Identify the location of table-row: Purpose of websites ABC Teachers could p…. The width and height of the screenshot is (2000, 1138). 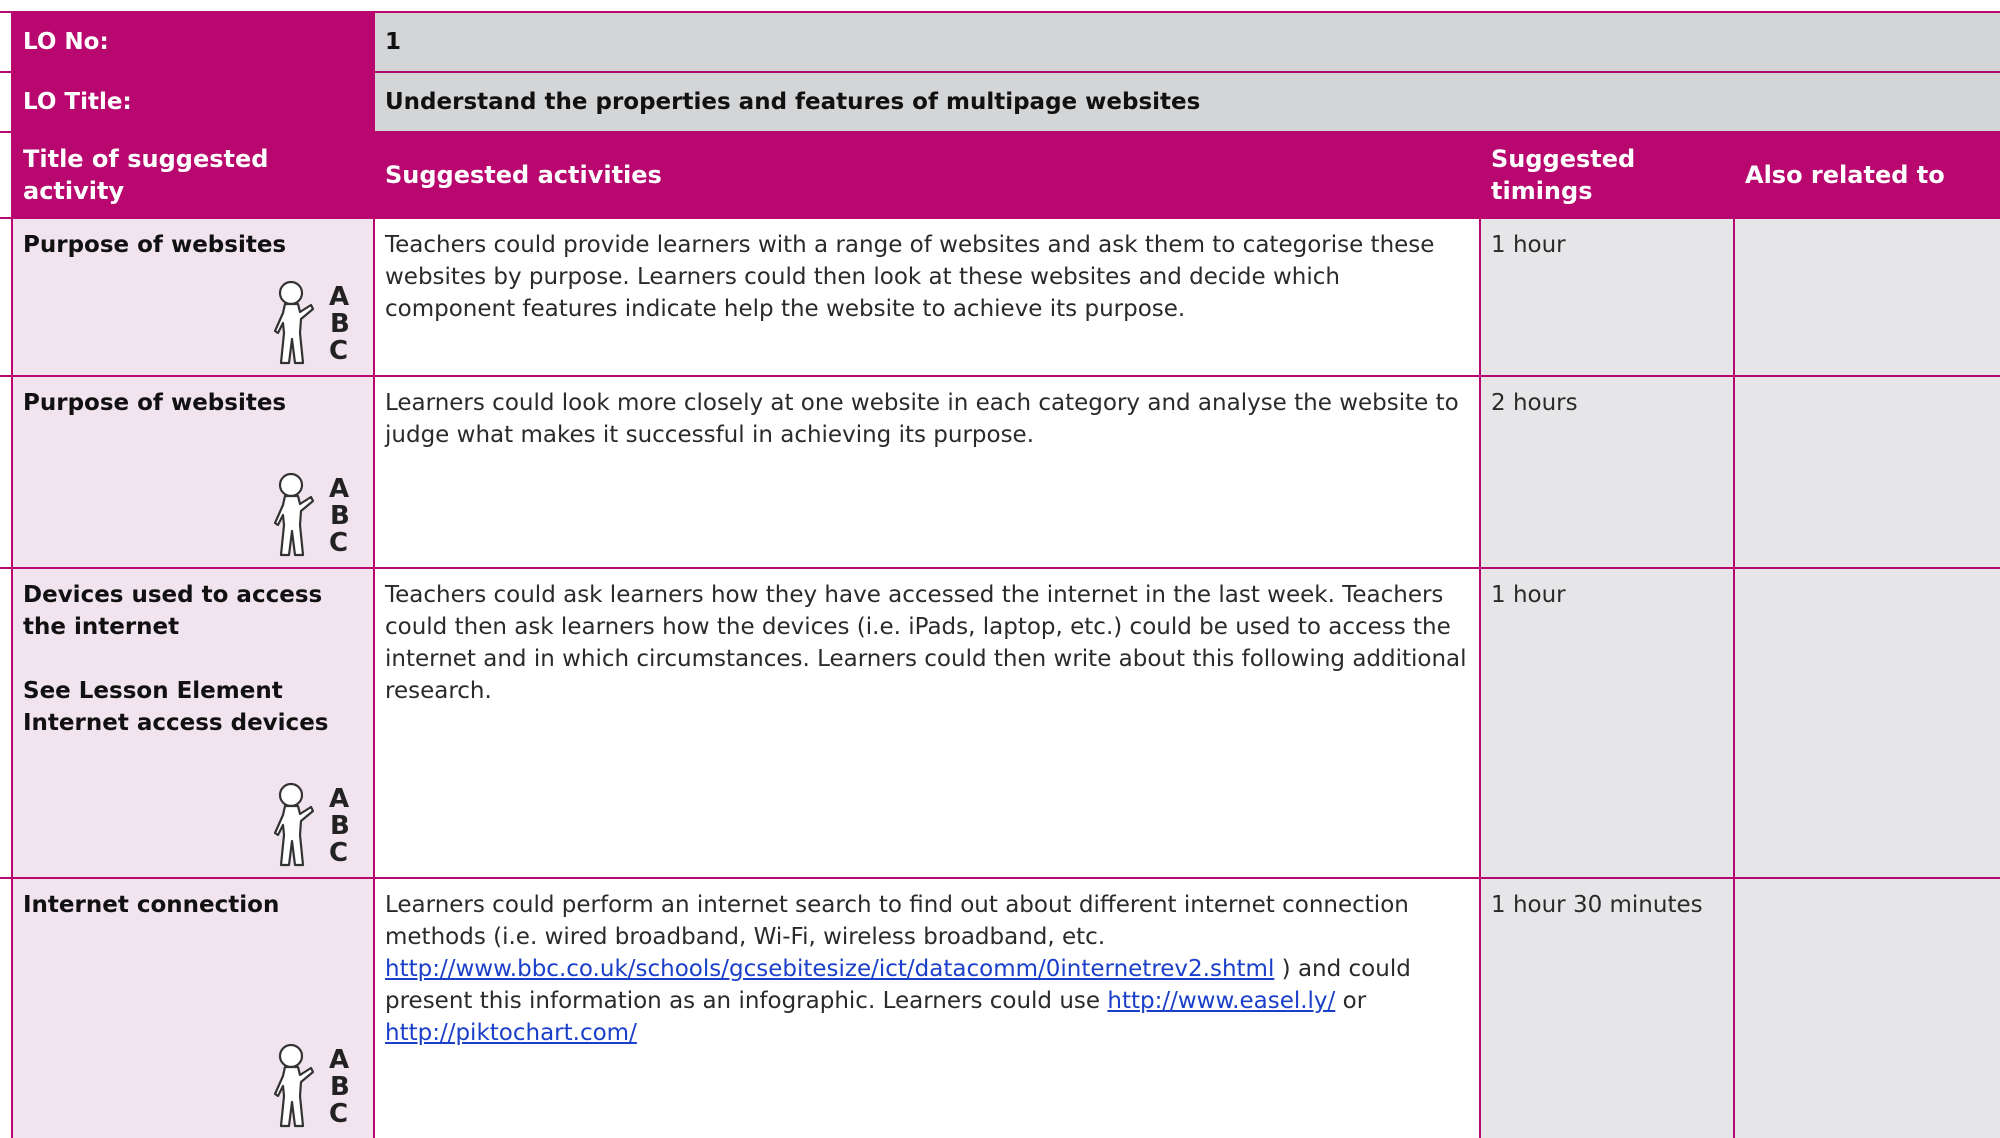
(1000, 297).